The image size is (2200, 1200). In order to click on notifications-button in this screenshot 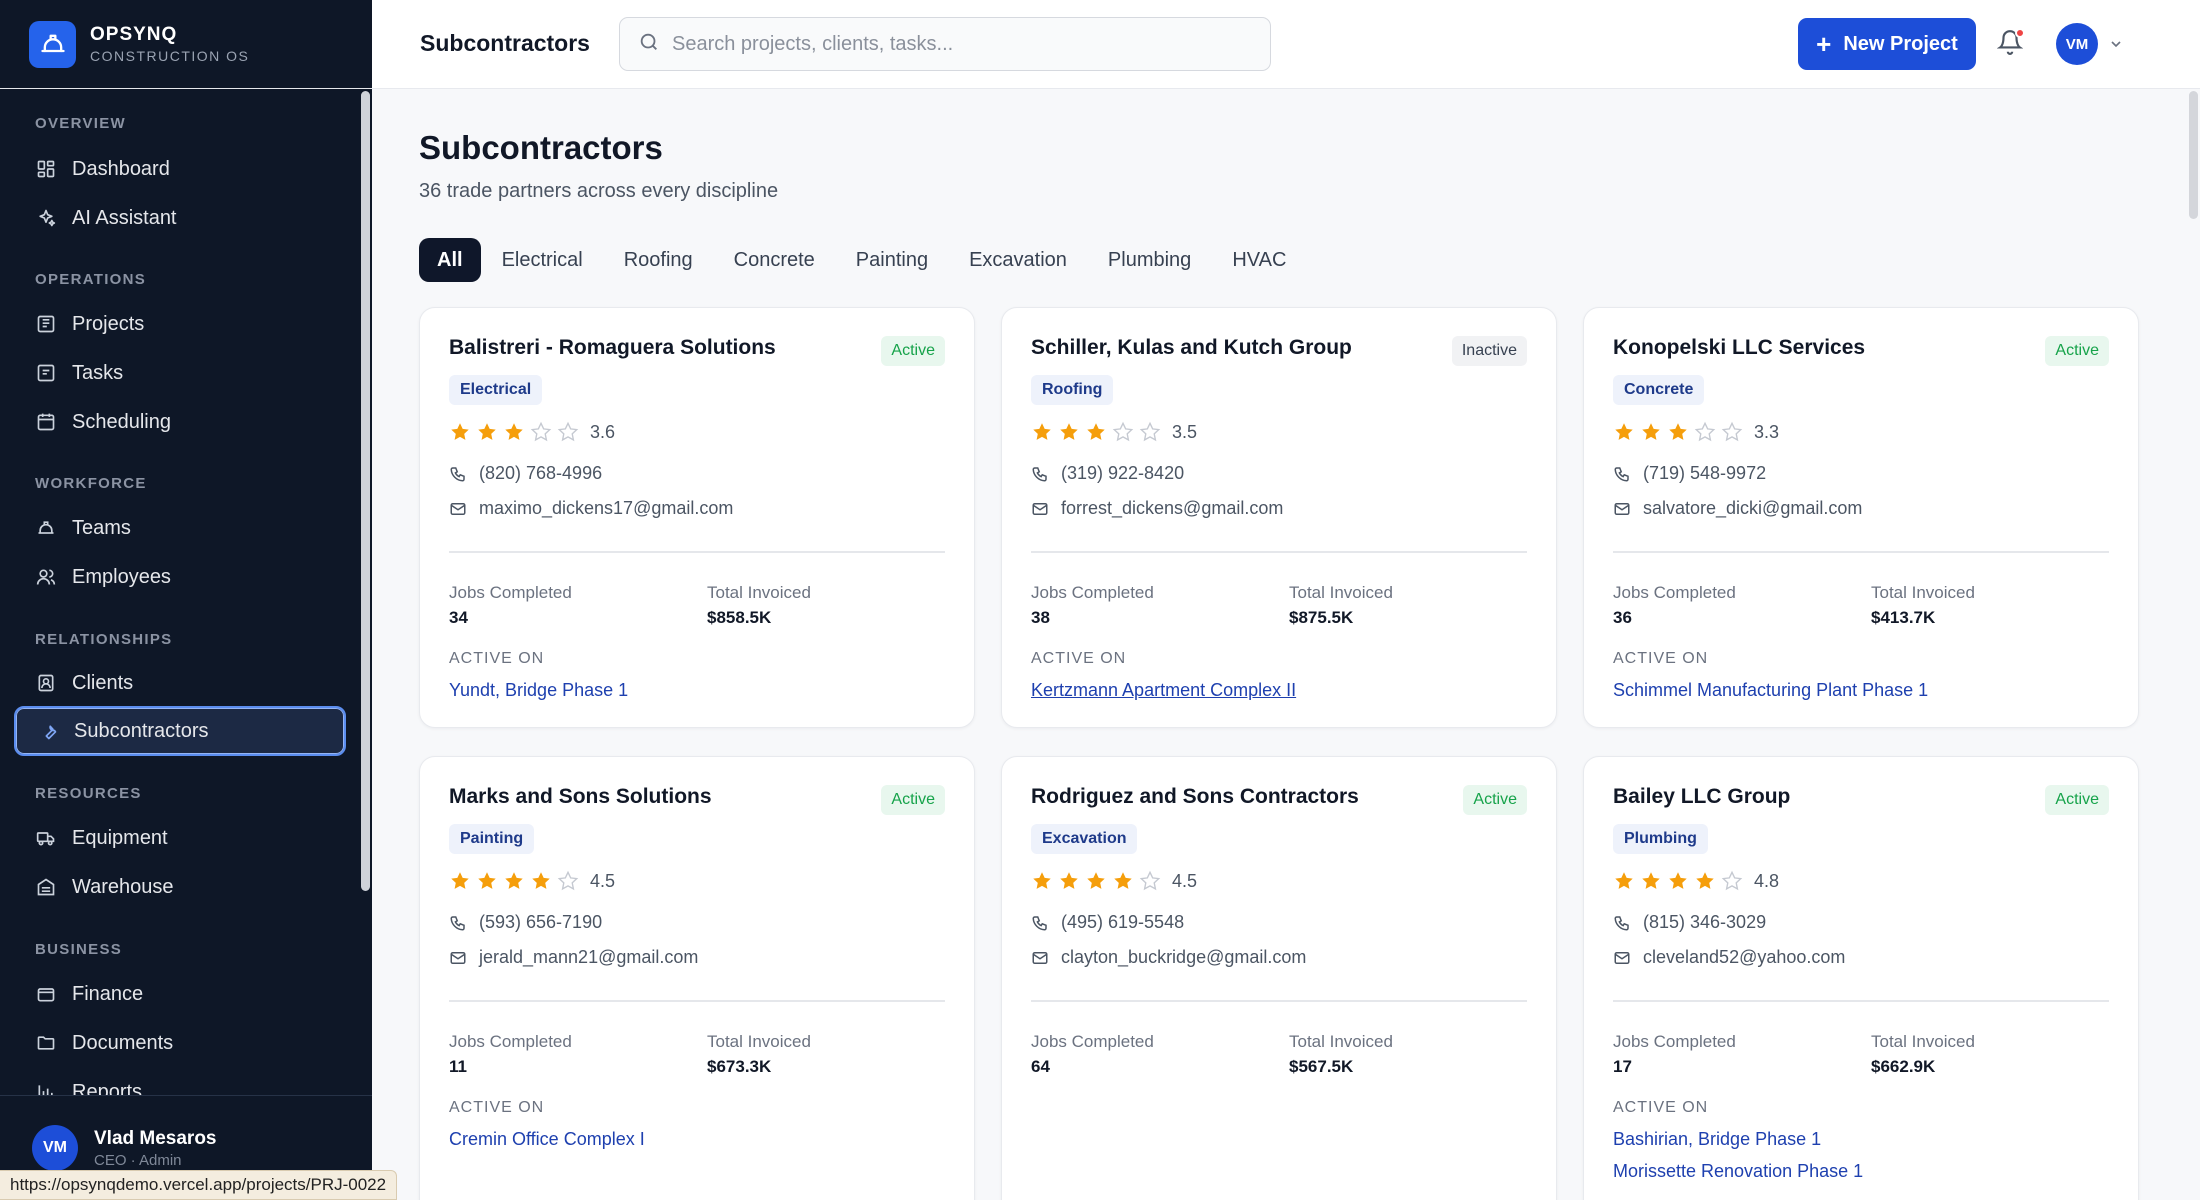, I will do `click(2010, 43)`.